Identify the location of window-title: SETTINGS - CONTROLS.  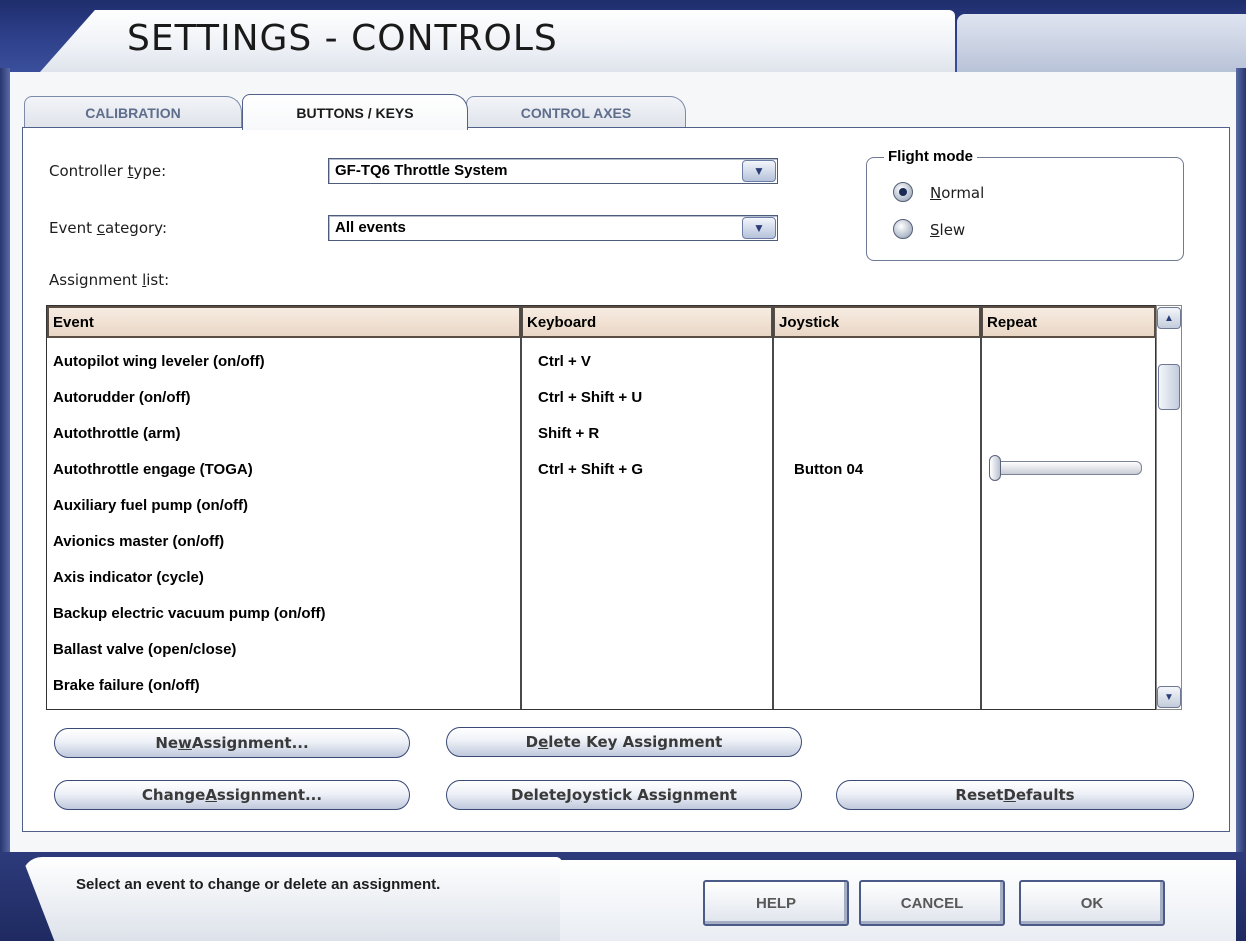
(342, 38).